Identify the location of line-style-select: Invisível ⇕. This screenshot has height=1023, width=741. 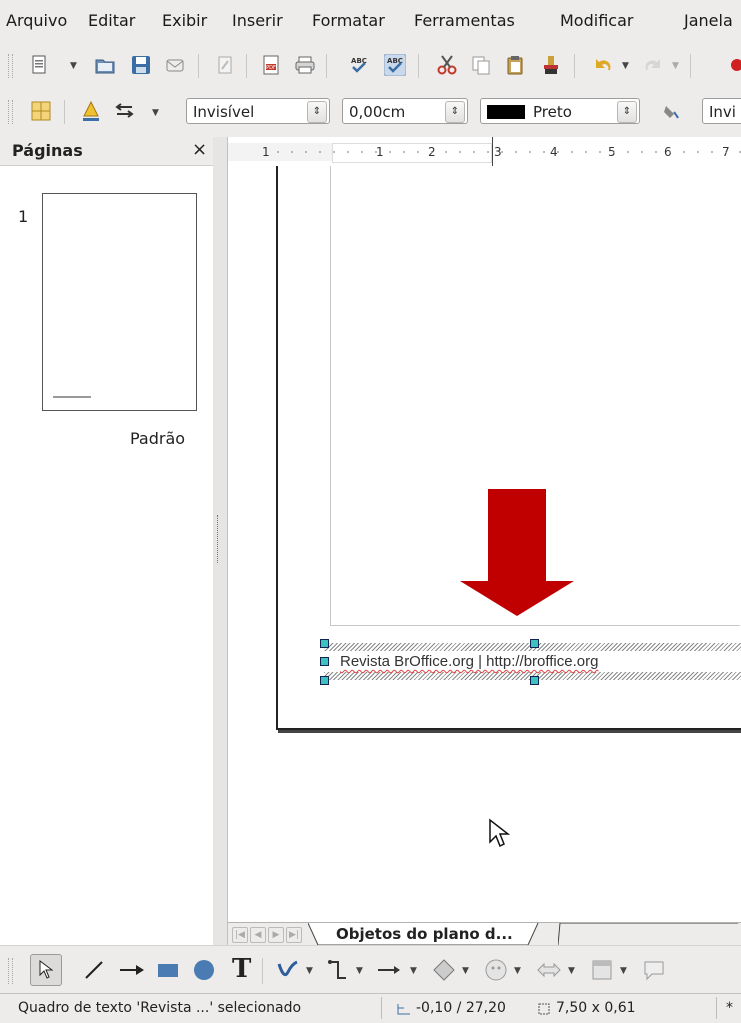
(258, 111).